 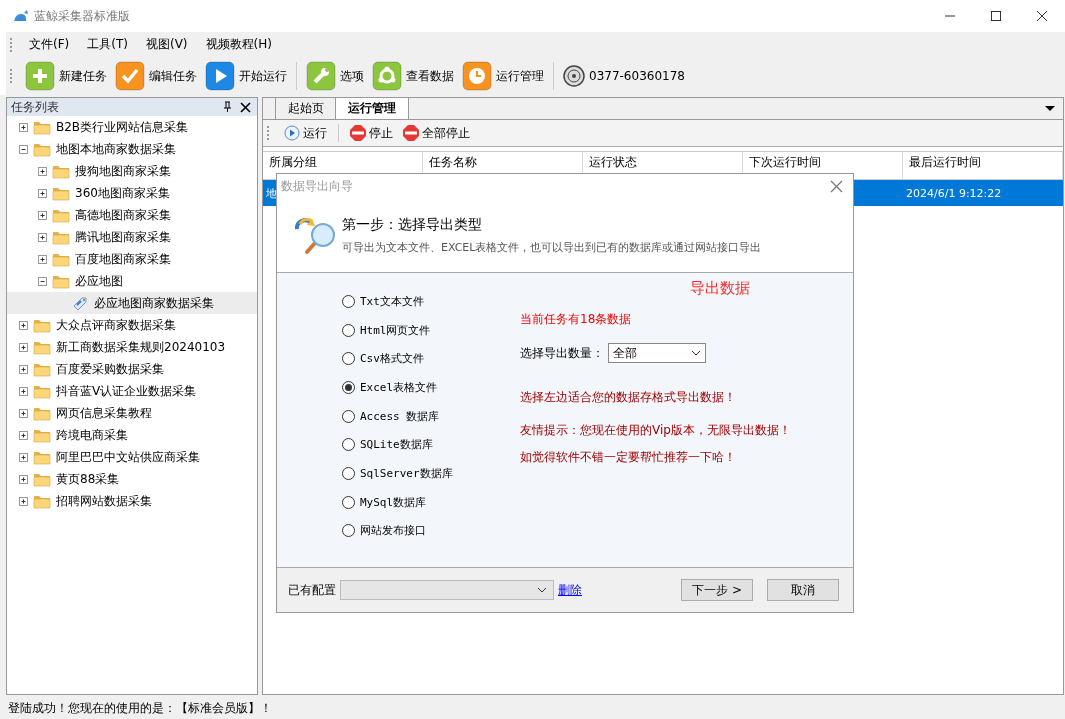 I want to click on delete-link: 删除, so click(x=570, y=590).